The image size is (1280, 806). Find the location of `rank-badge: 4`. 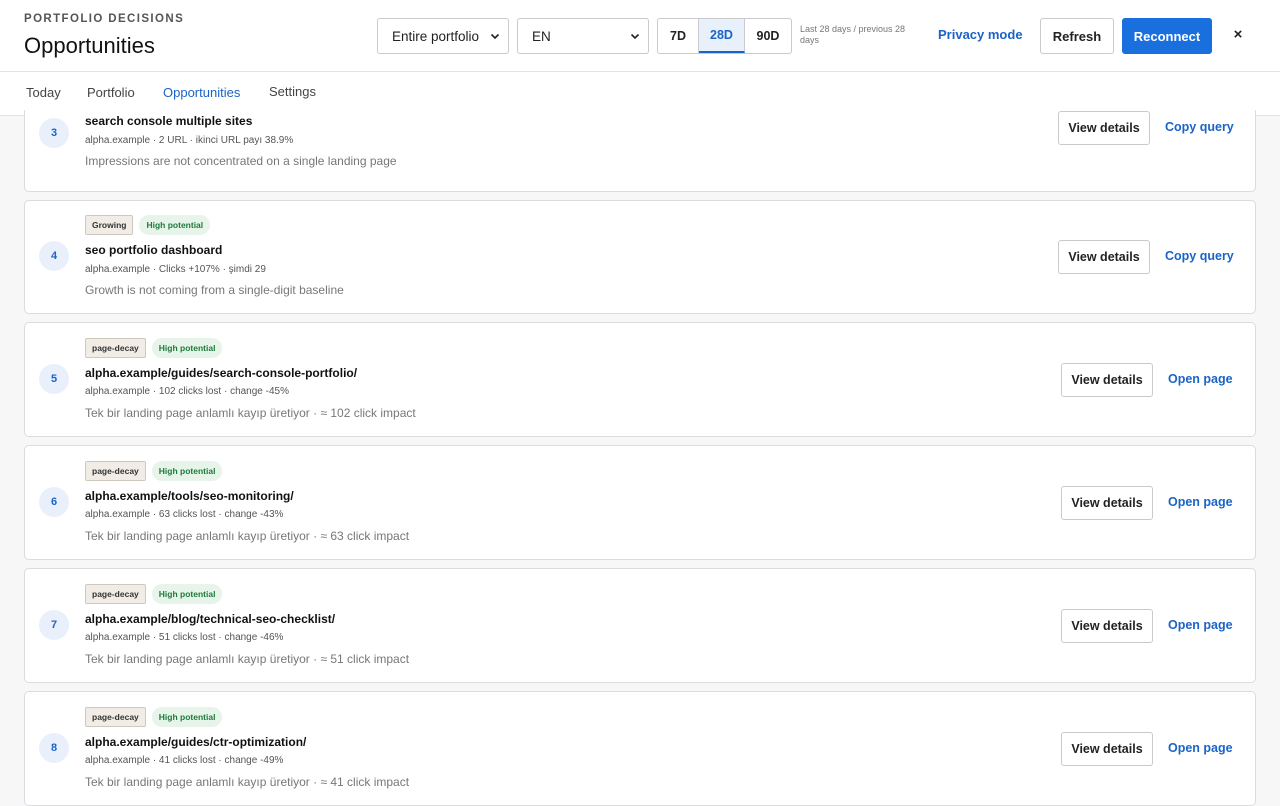

rank-badge: 4 is located at coordinates (54, 256).